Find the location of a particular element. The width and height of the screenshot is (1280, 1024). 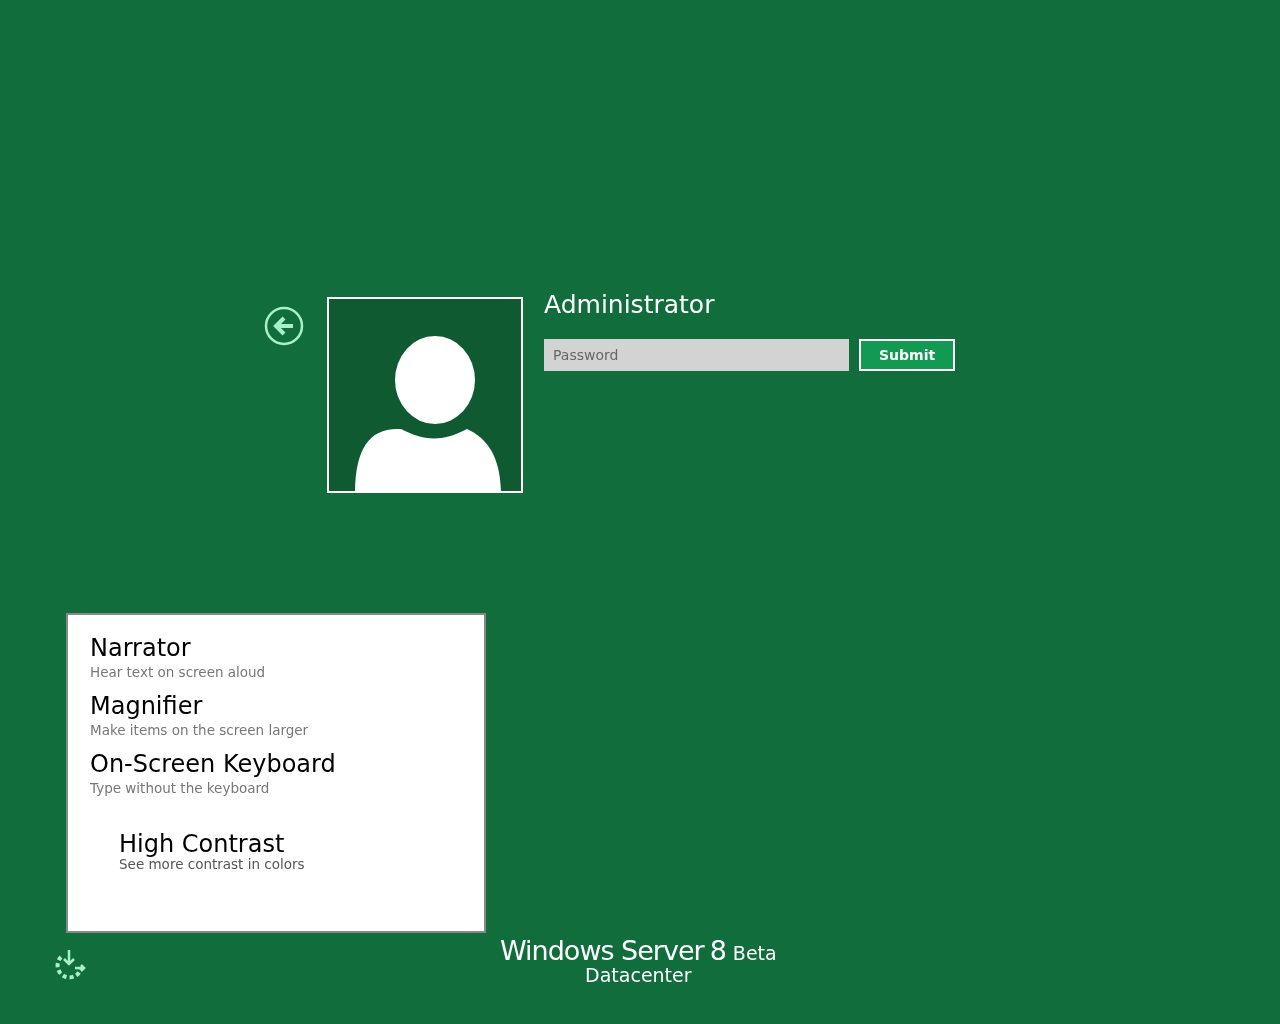

item-title: On-Screen Keyboard is located at coordinates (213, 764).